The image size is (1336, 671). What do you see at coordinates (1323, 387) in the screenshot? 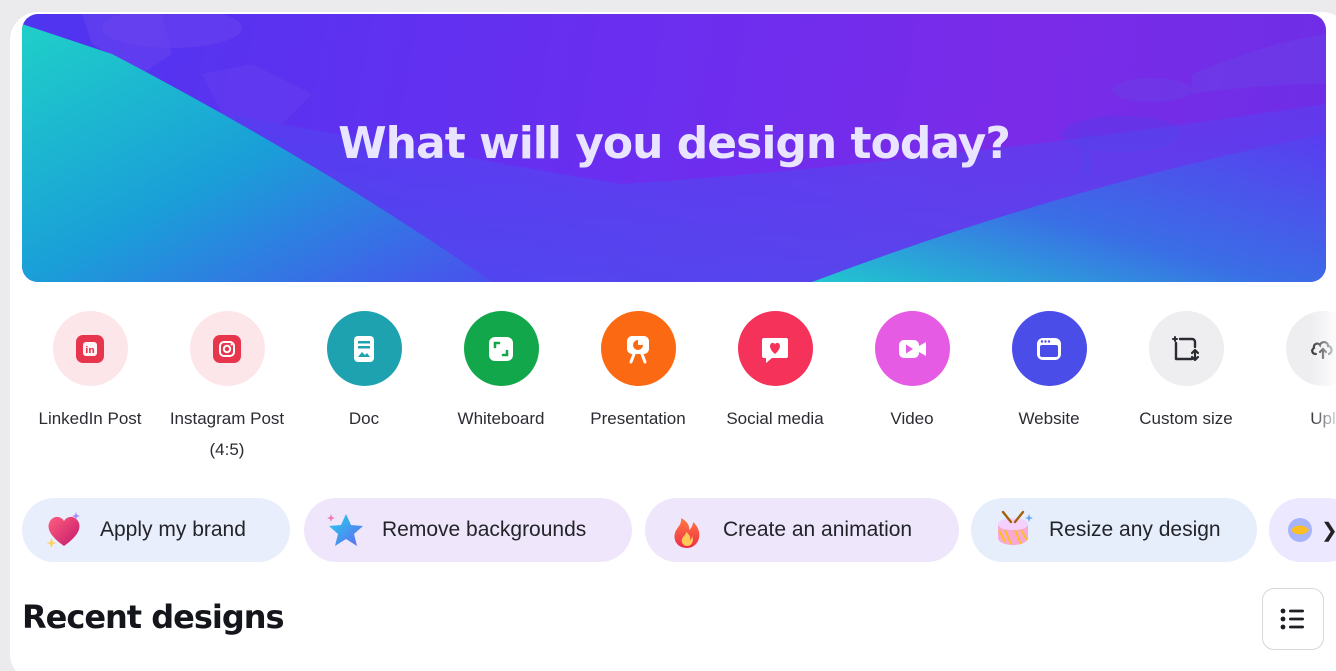
I see `shortcuts-fade` at bounding box center [1323, 387].